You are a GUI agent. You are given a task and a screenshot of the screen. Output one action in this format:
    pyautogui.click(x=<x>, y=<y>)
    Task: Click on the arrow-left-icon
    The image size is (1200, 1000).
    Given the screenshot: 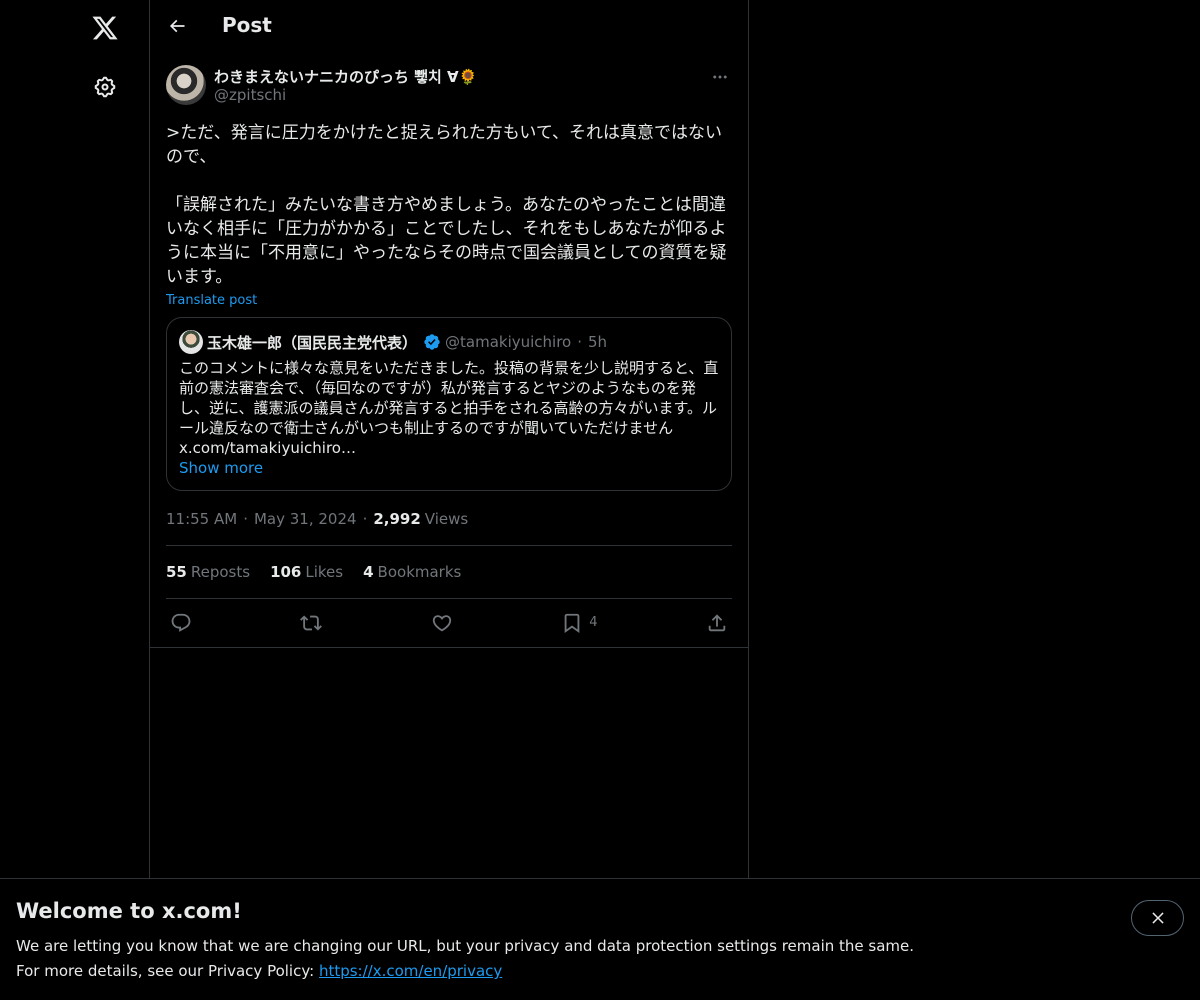 What is the action you would take?
    pyautogui.click(x=177, y=26)
    